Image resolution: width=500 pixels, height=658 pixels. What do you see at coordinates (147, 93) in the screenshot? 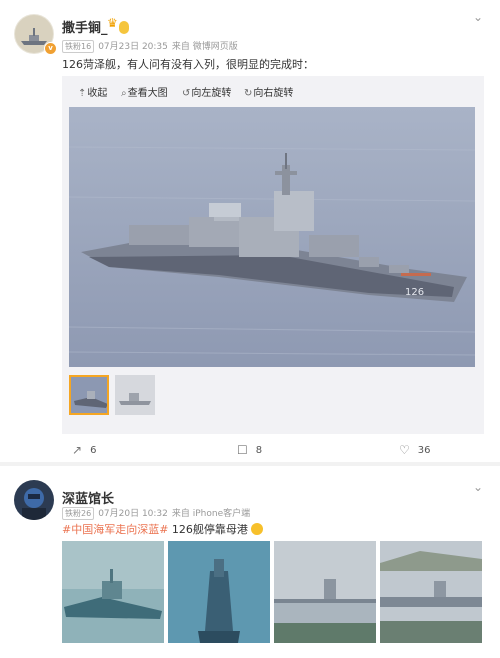
I see `view-large-label: 查看大图` at bounding box center [147, 93].